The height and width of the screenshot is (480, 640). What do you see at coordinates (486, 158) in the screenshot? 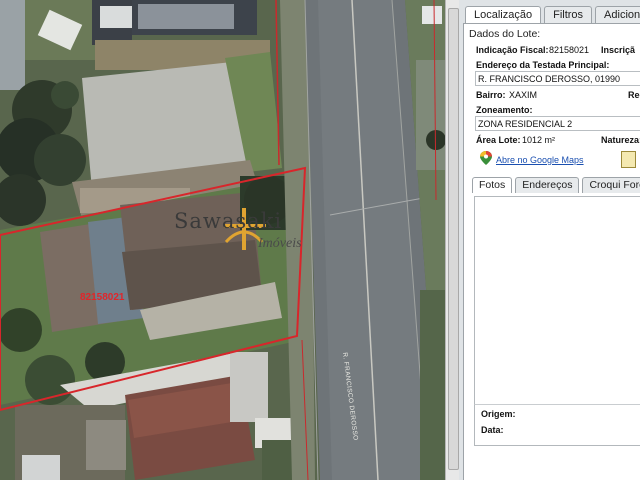
I see `google-maps-icon` at bounding box center [486, 158].